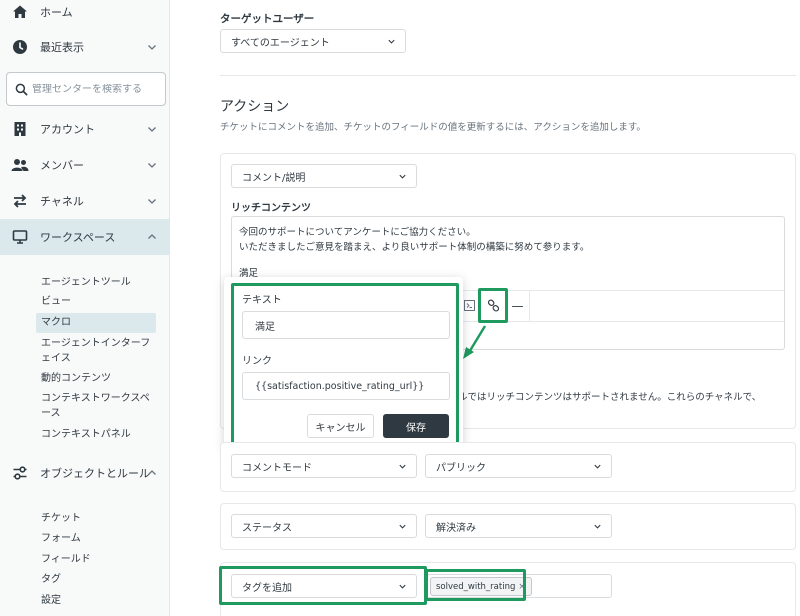  I want to click on tag-select-highlight, so click(323, 585).